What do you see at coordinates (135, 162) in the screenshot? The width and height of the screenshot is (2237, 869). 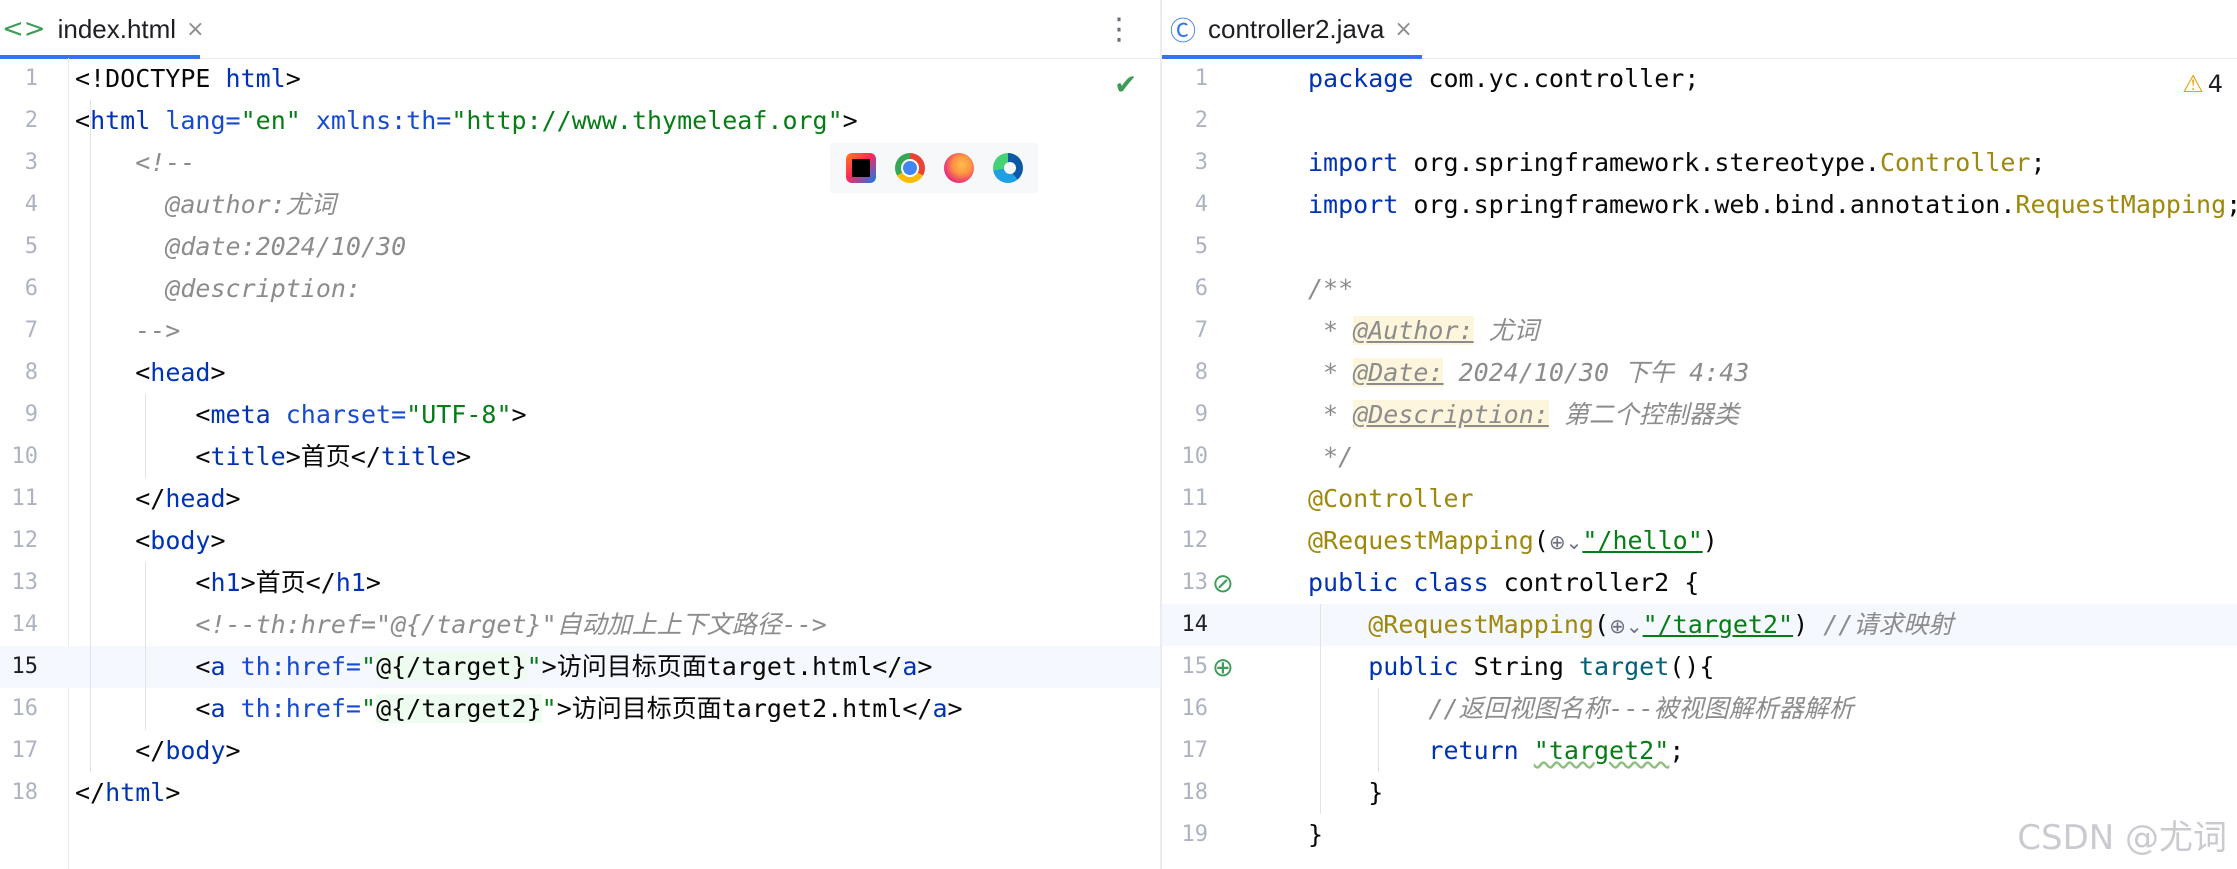 I see `code-token: <!--` at bounding box center [135, 162].